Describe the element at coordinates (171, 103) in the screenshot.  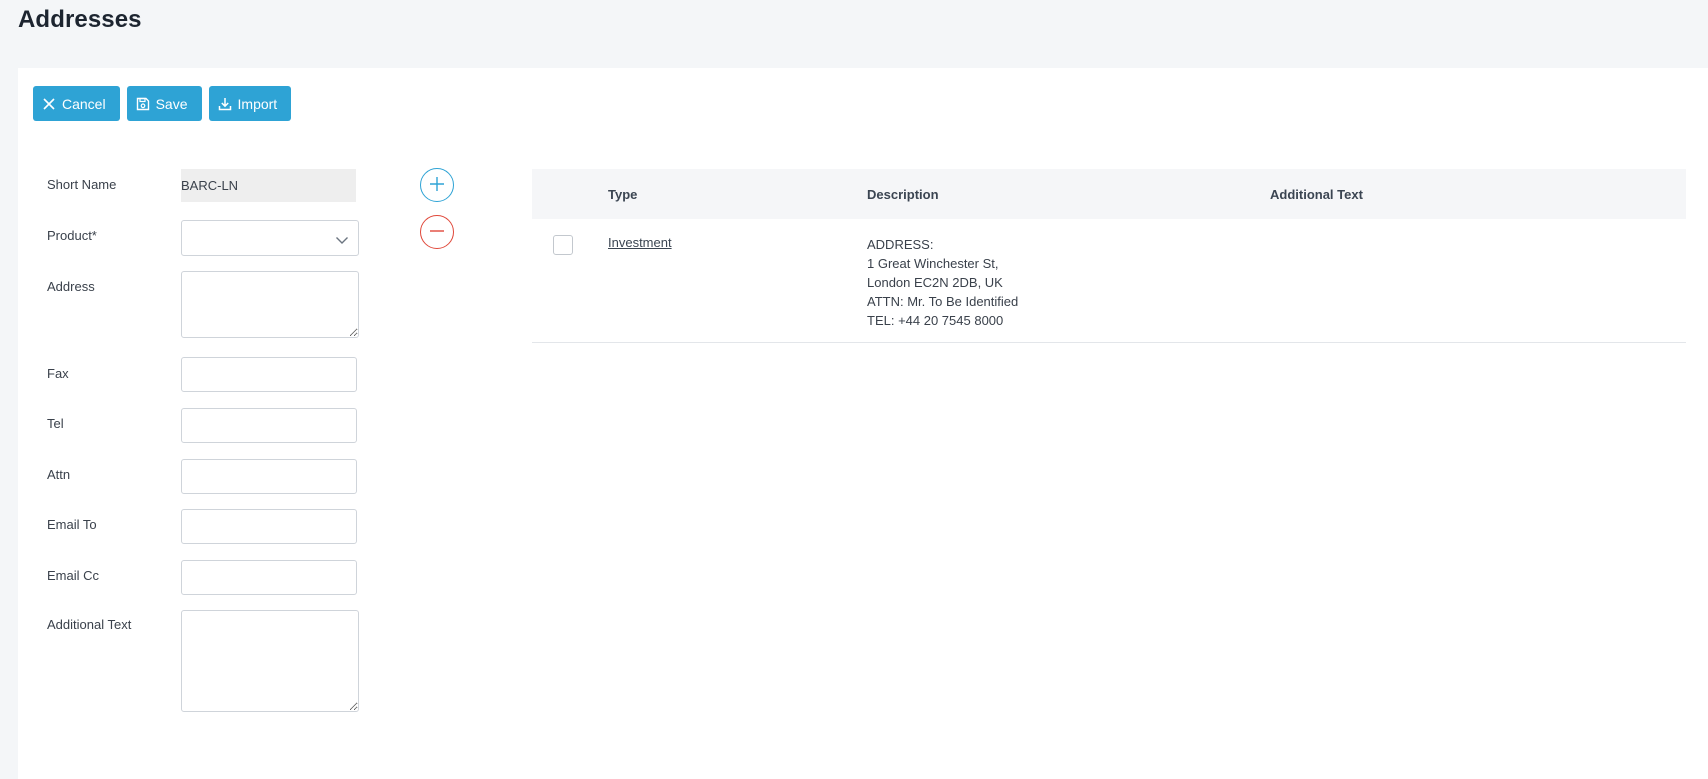
I see `save-button-label: Save` at that location.